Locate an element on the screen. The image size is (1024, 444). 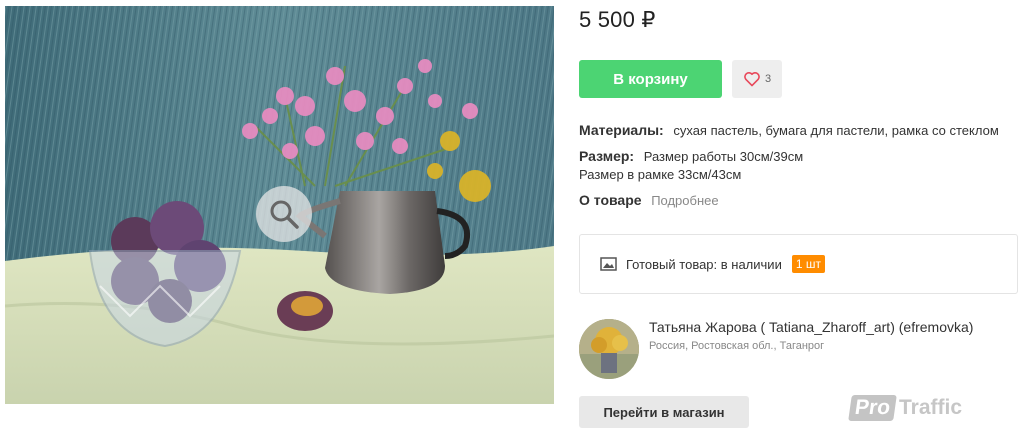
watermark-logo: Pro Traffic is located at coordinates (905, 408).